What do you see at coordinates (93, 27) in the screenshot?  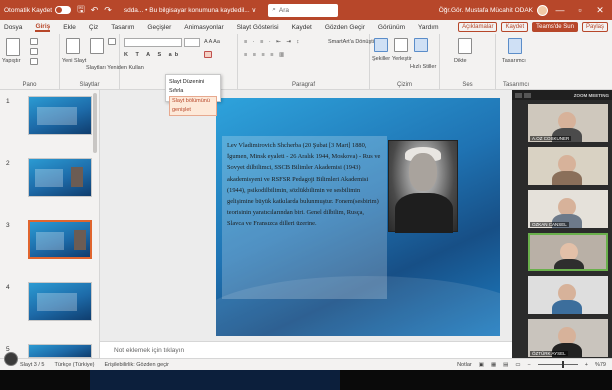 I see `tab-draw: Çiz` at bounding box center [93, 27].